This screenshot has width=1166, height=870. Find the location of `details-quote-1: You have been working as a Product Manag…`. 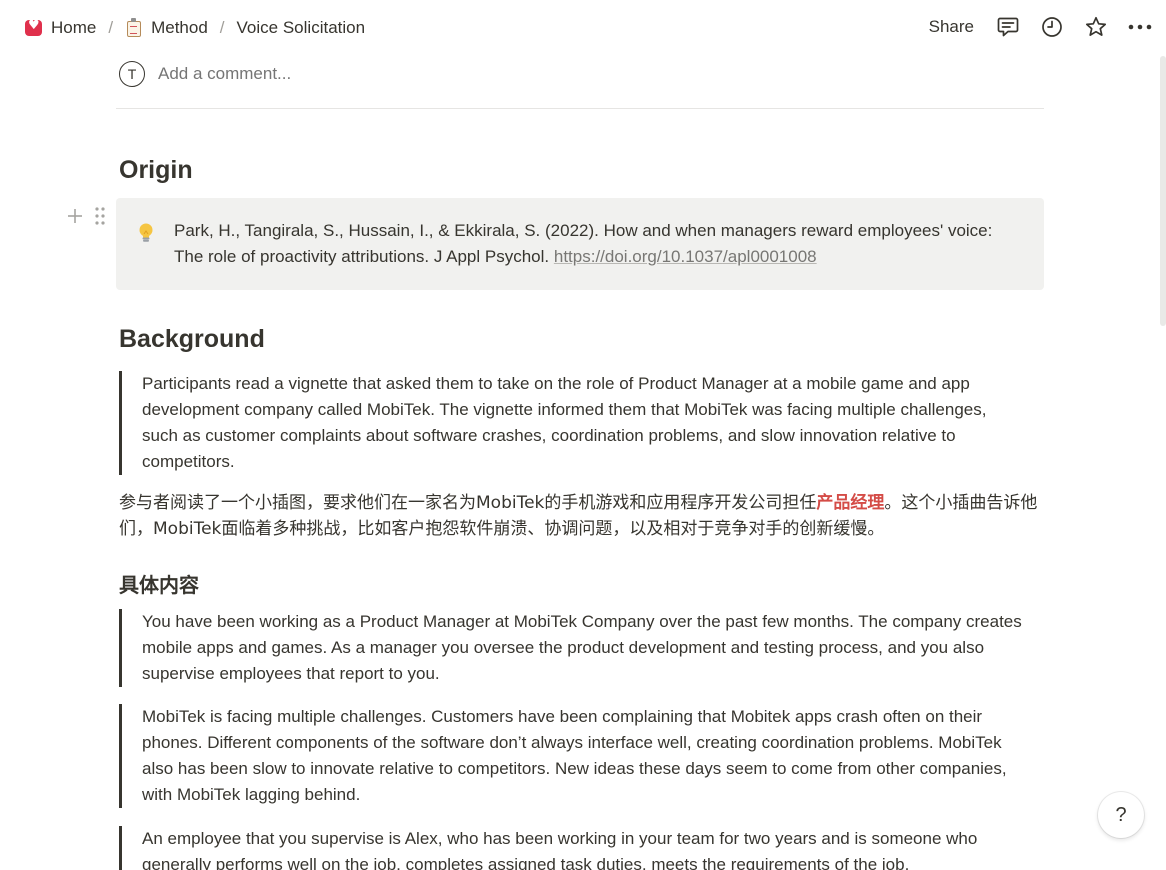

details-quote-1: You have been working as a Product Manag… is located at coordinates (571, 648).